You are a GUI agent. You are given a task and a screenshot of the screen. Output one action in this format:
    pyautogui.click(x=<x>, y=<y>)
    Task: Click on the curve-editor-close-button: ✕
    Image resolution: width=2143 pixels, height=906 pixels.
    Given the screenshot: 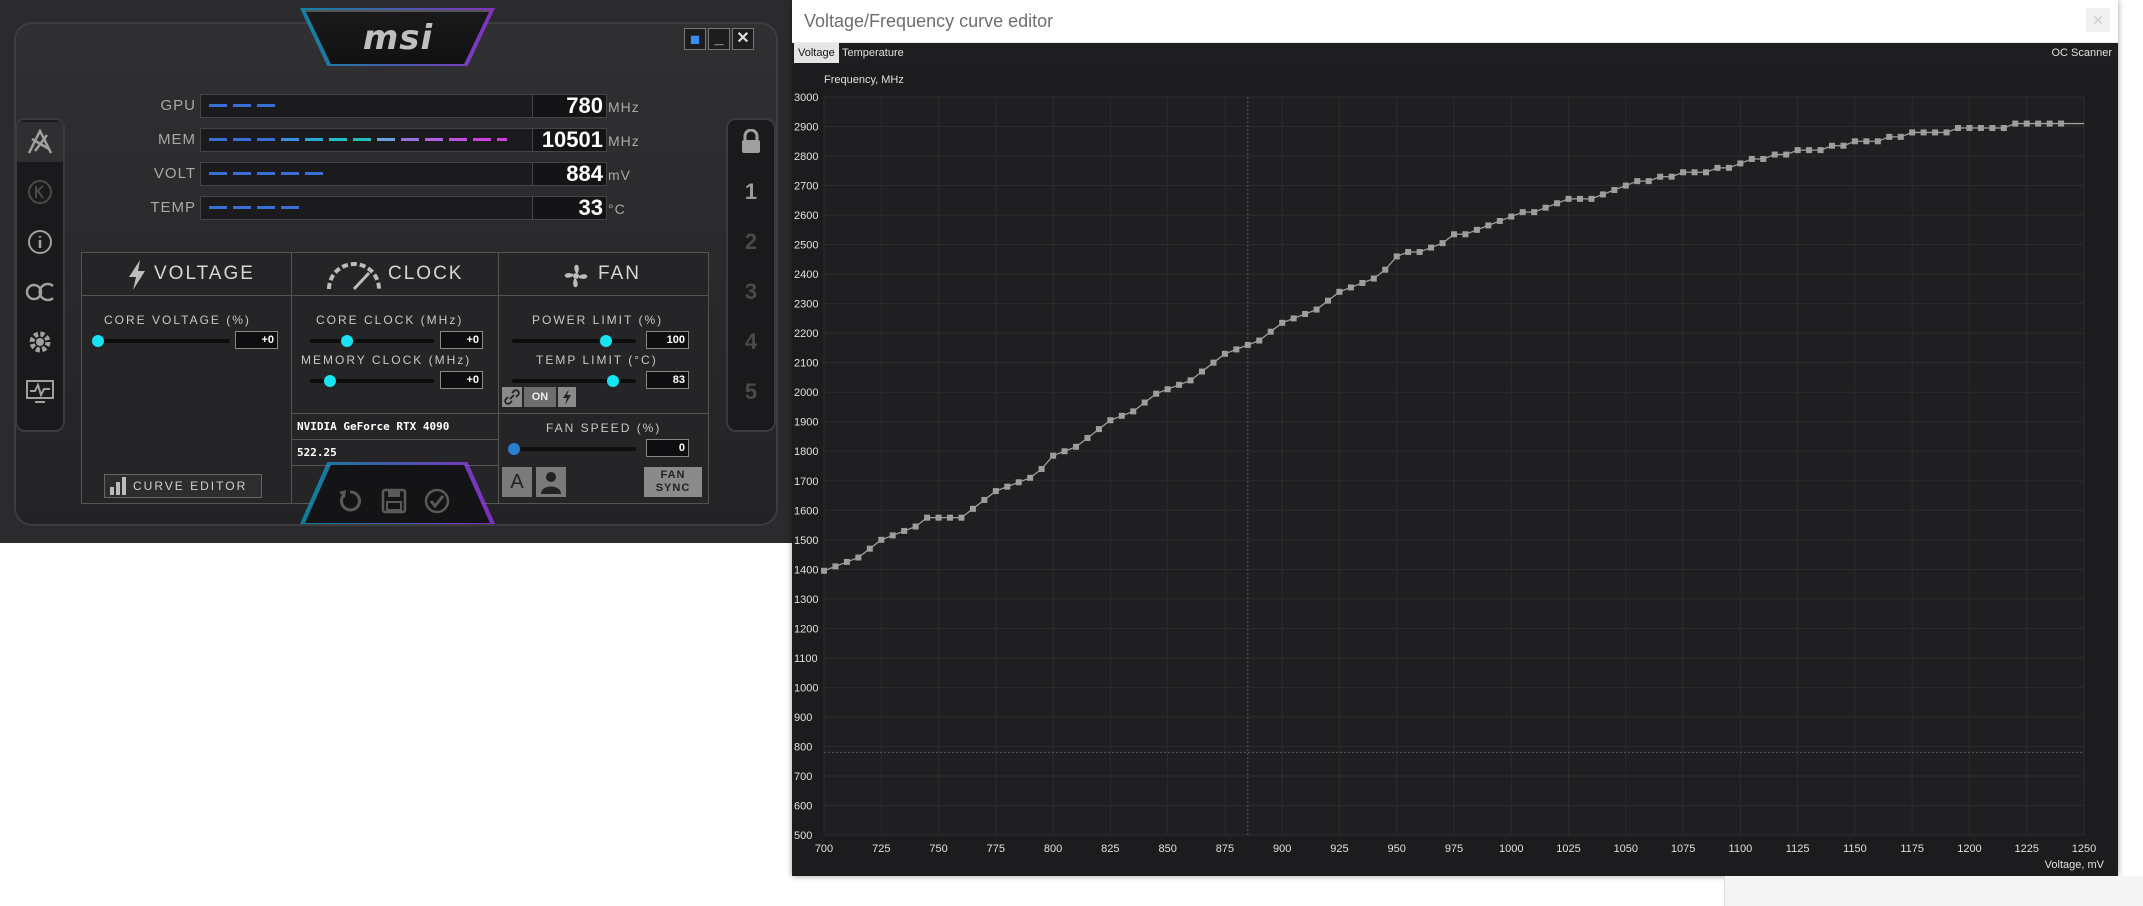 What is the action you would take?
    pyautogui.click(x=2098, y=20)
    